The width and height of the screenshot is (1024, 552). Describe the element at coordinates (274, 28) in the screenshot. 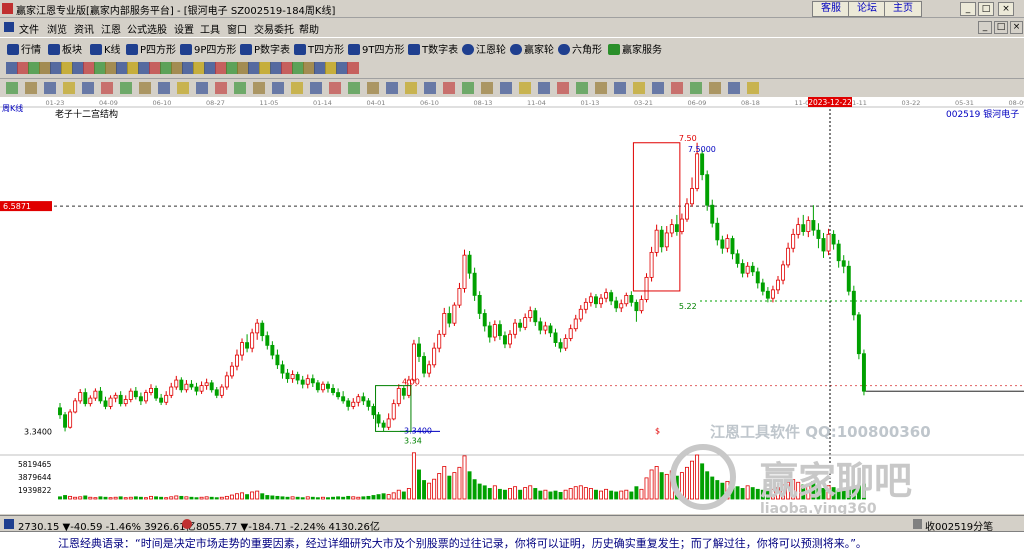

I see `menu-trade: 交易委托` at that location.